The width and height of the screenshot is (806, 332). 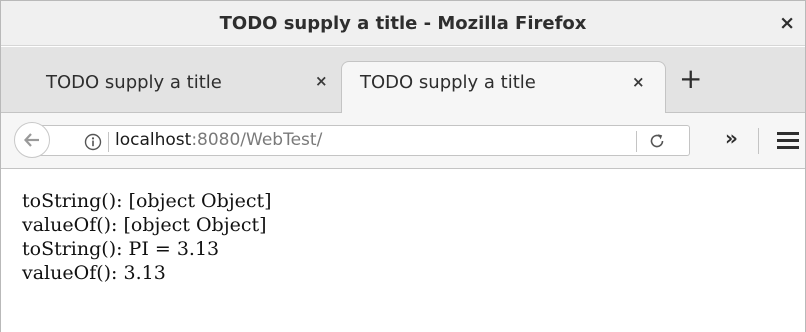 I want to click on window-title: TODO supply a title - Mozilla Firefox, so click(x=403, y=23).